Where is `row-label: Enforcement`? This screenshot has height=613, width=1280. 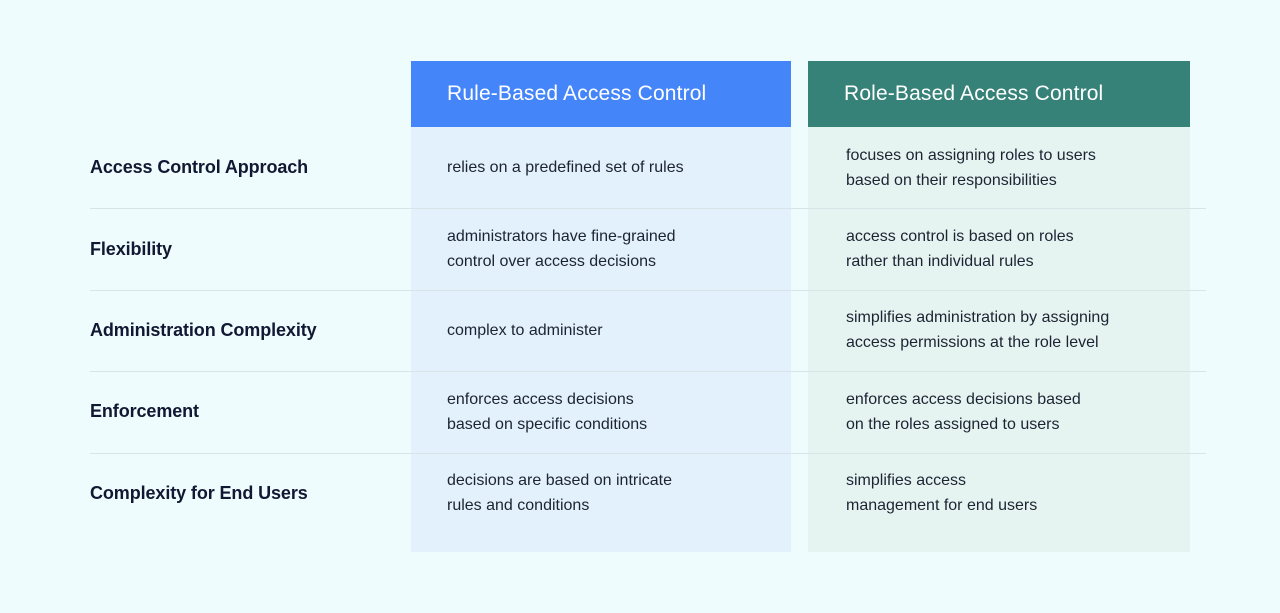
row-label: Enforcement is located at coordinates (144, 411).